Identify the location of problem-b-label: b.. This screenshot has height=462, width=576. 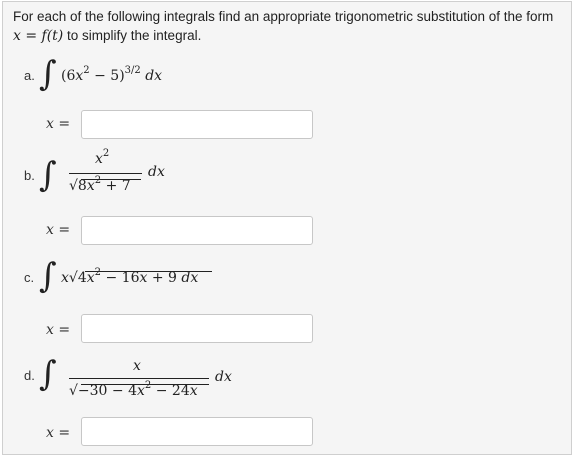
(29, 175).